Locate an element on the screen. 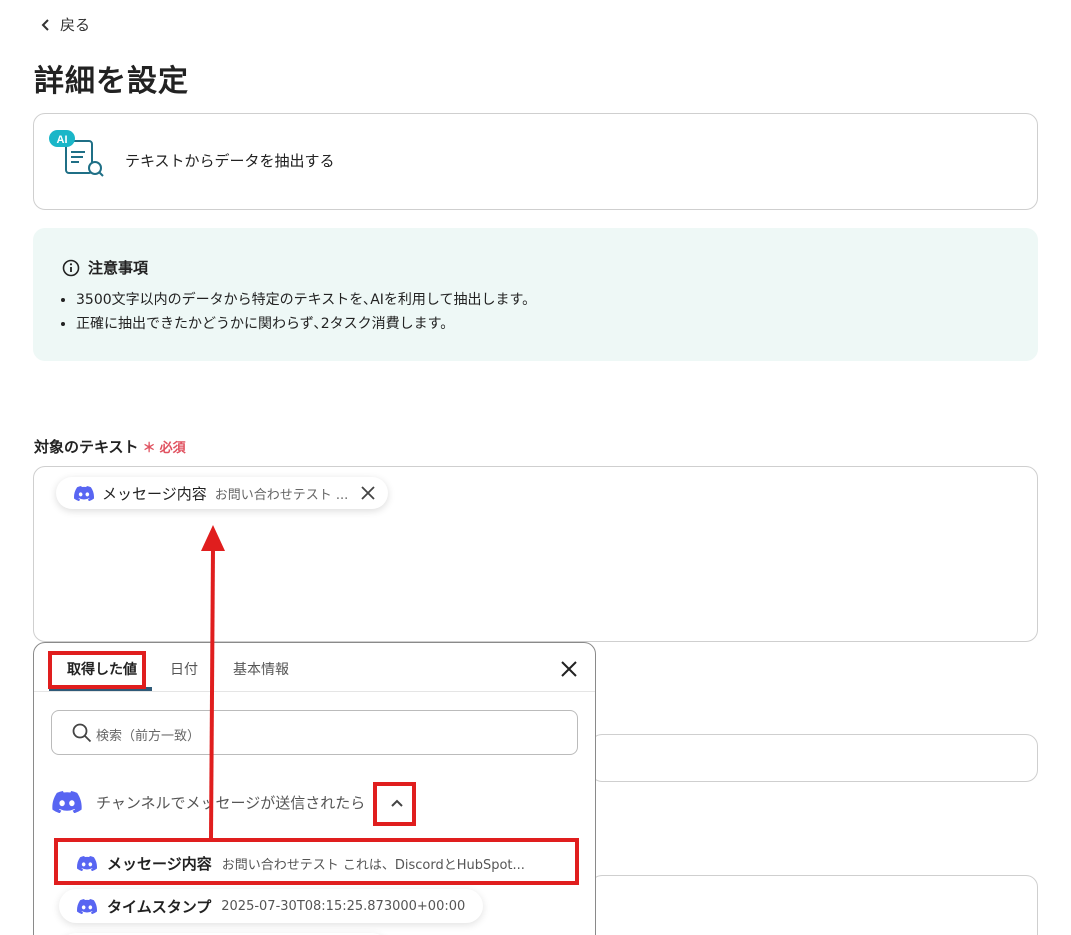  search-input: 検索（前方一致） is located at coordinates (314, 732).